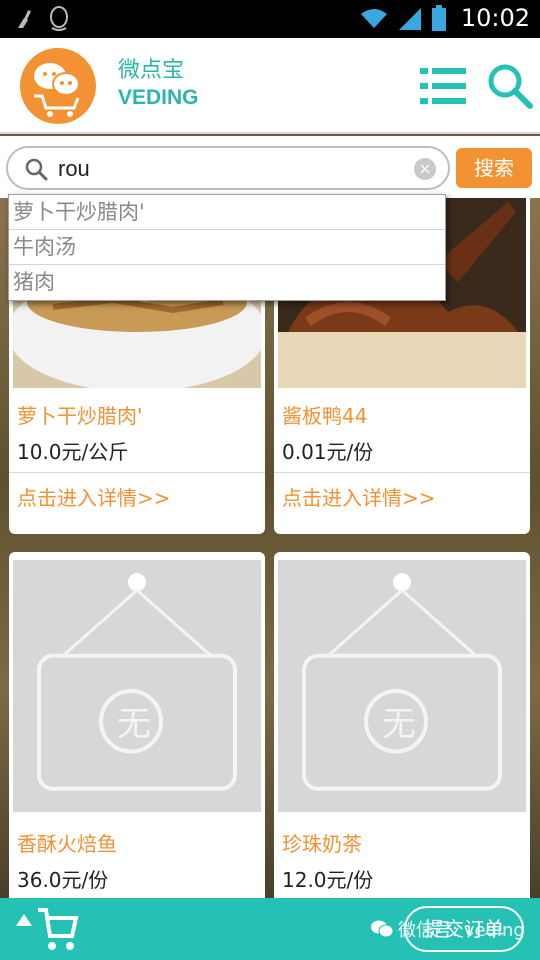 The image size is (540, 960). I want to click on brand-name-cn: 微点宝, so click(151, 70).